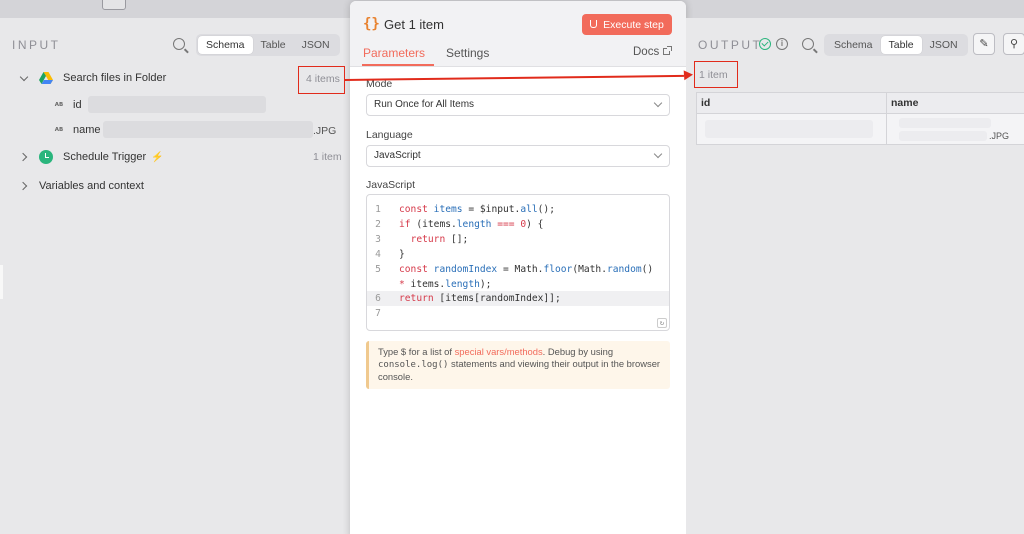  I want to click on panel-edge, so click(1, 282).